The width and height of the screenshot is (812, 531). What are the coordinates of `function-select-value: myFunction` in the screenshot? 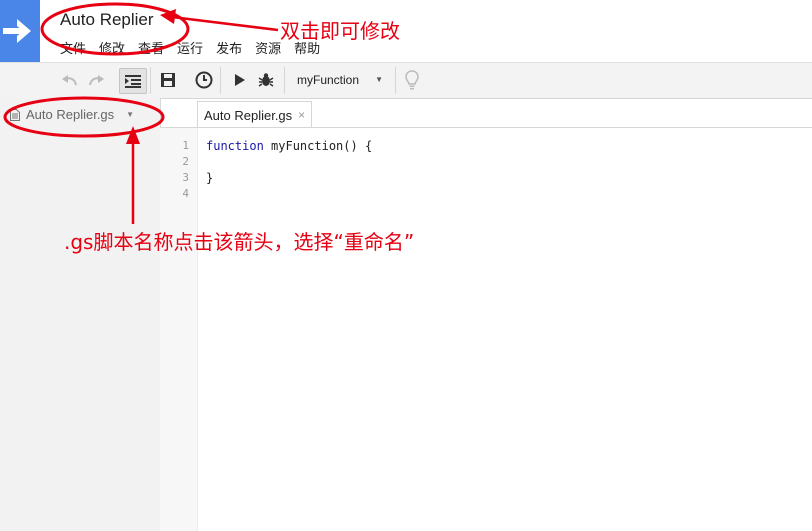 It's located at (328, 80).